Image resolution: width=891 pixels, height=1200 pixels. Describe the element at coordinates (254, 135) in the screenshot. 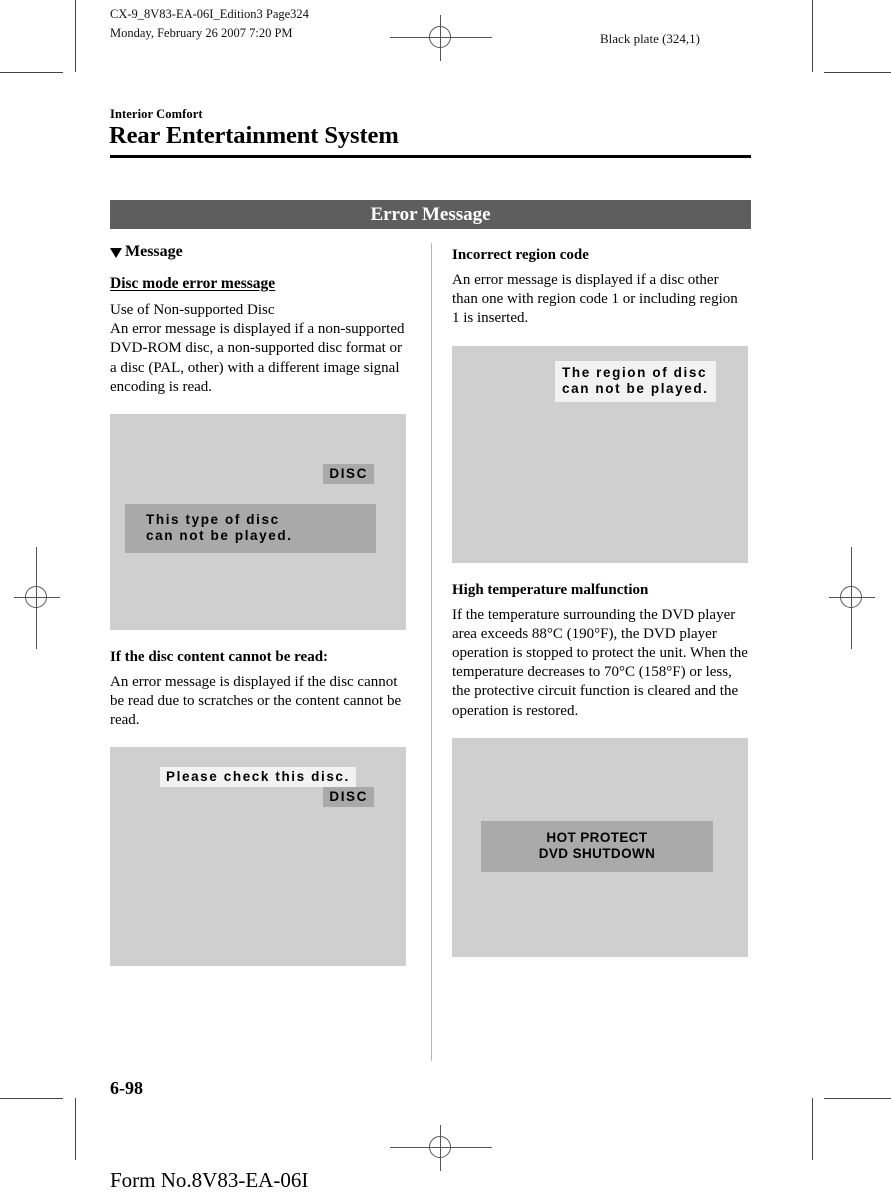

I see `page-title: Rear Entertainment System` at that location.